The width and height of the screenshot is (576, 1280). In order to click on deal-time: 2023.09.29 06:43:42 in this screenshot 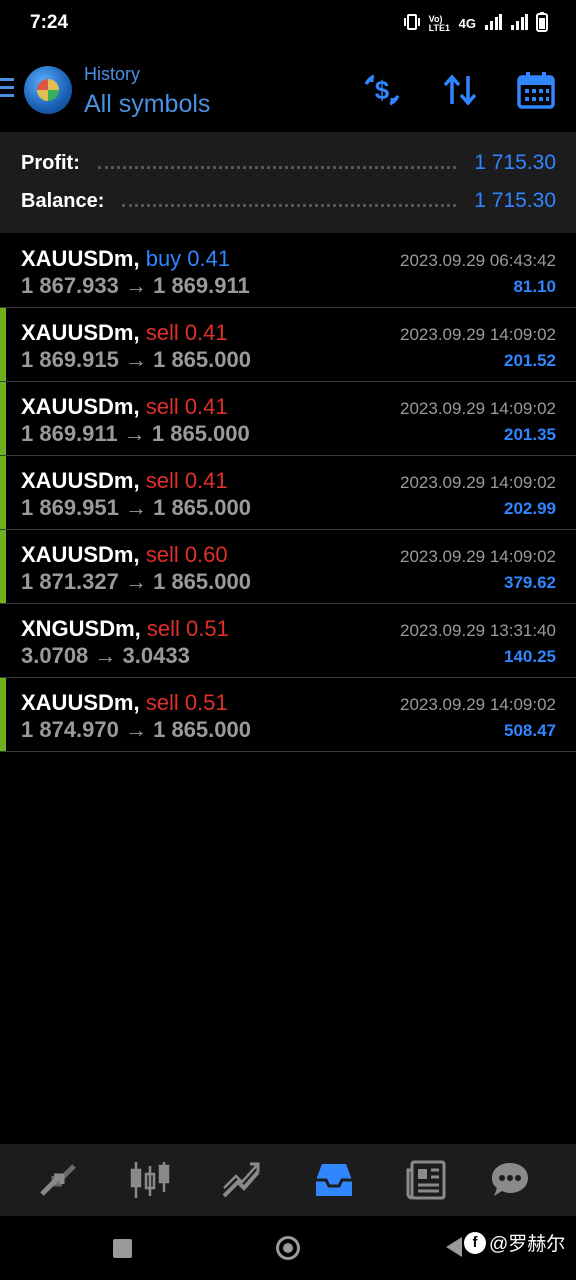, I will do `click(478, 260)`.